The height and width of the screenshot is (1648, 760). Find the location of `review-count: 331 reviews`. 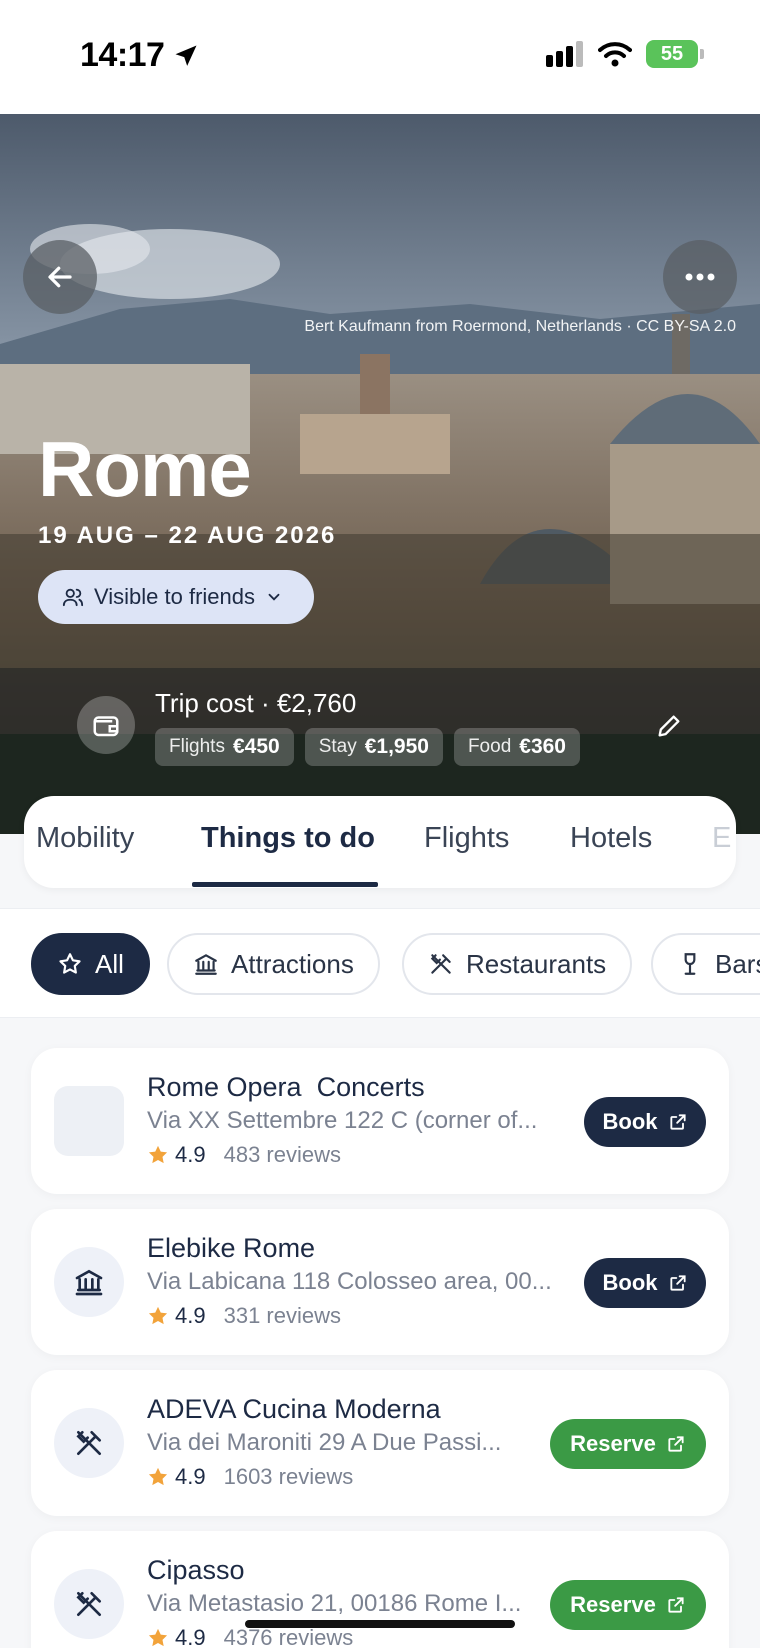

review-count: 331 reviews is located at coordinates (282, 1315).